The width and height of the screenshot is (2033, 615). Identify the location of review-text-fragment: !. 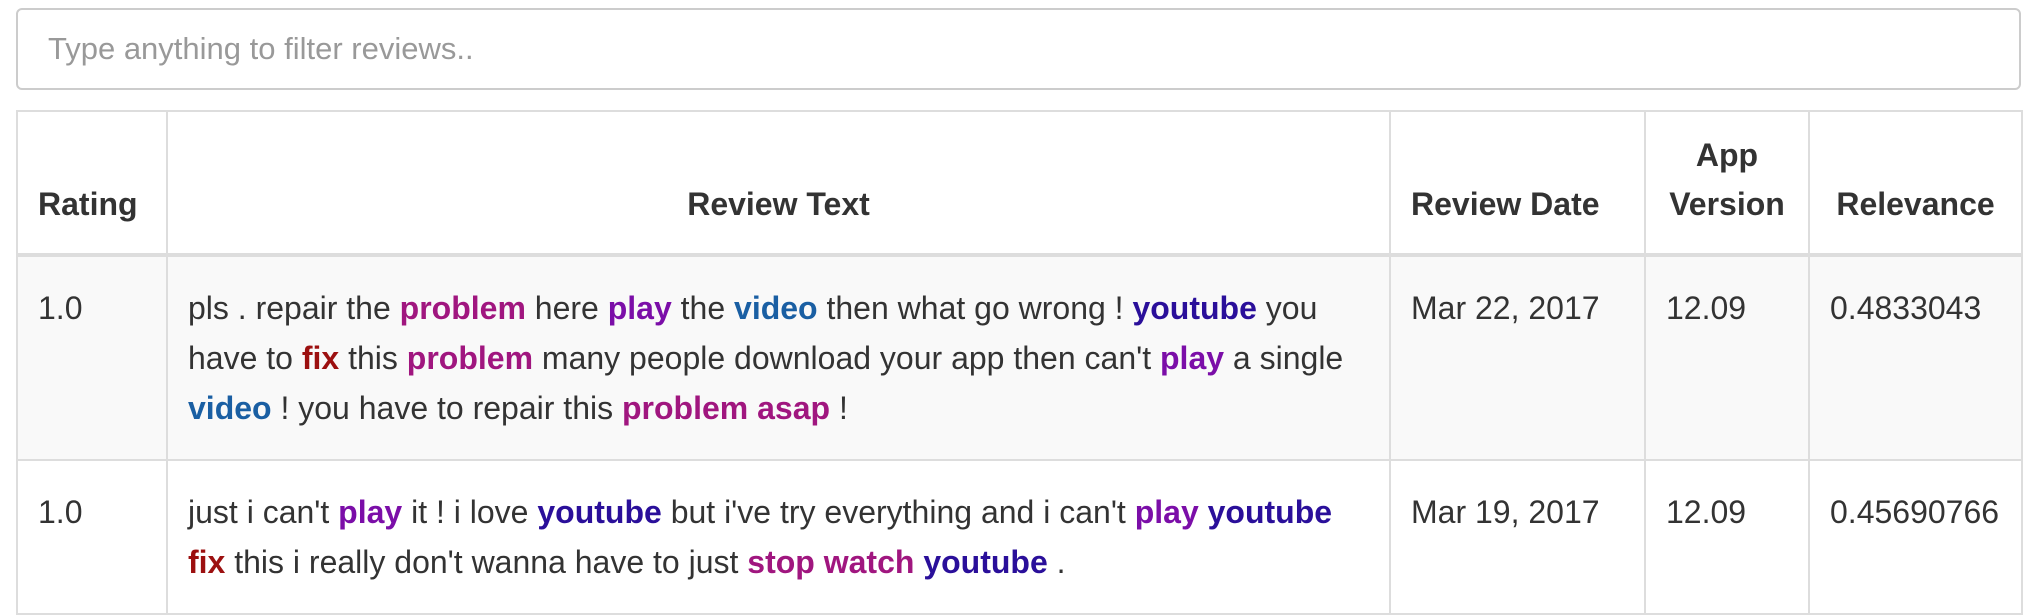
(839, 408).